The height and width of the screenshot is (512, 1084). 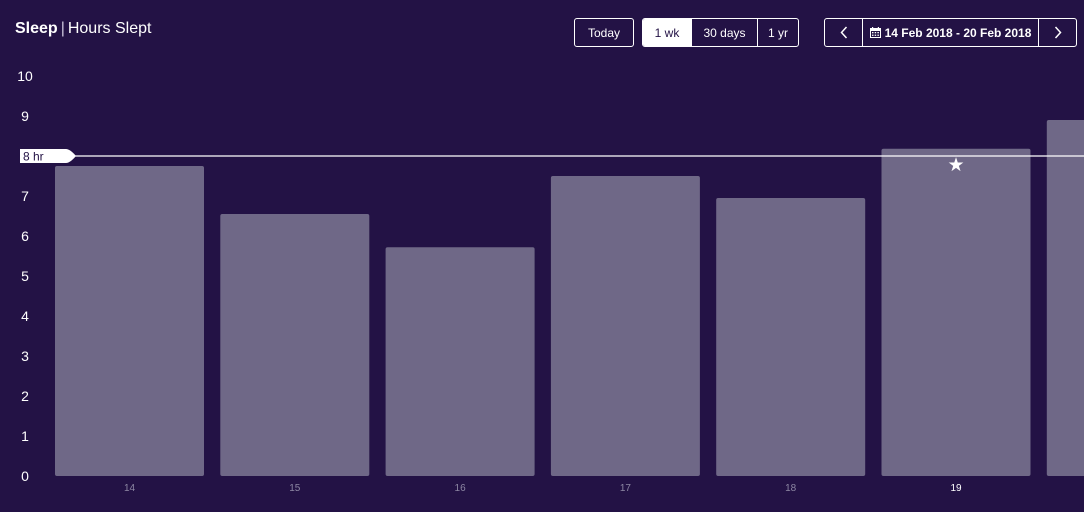 I want to click on x-tick-label: 19, so click(x=956, y=488).